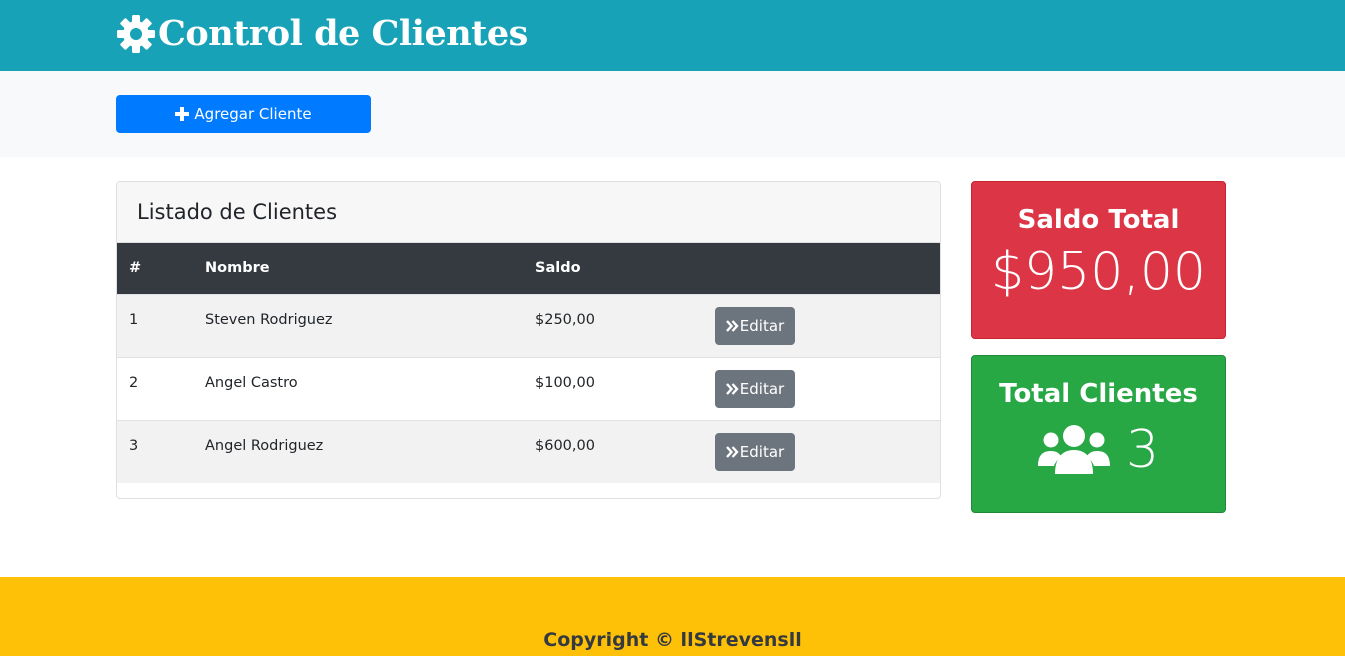  I want to click on table-row: 2 Angel Castro $100,00 Editar, so click(528, 388).